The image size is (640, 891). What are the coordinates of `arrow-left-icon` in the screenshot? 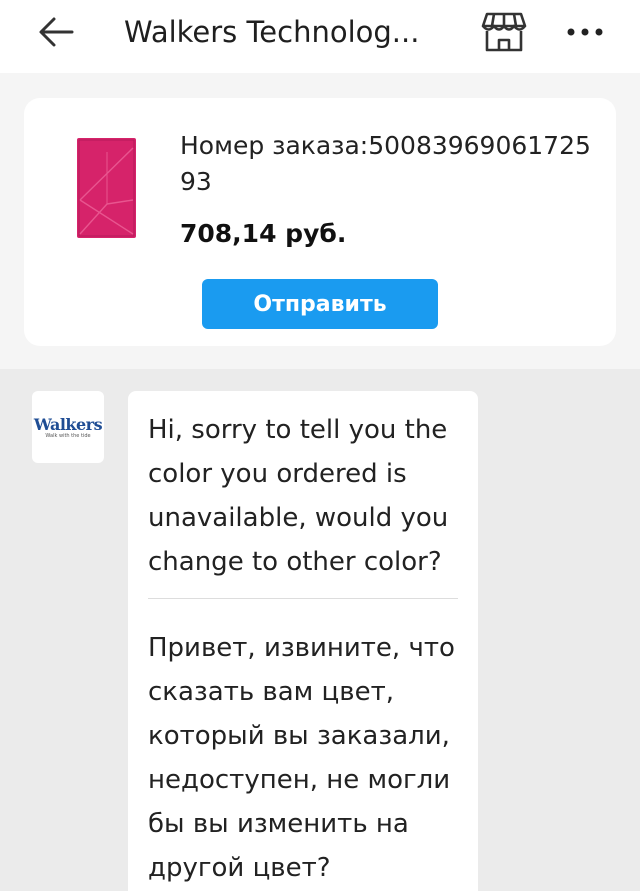 It's located at (56, 32).